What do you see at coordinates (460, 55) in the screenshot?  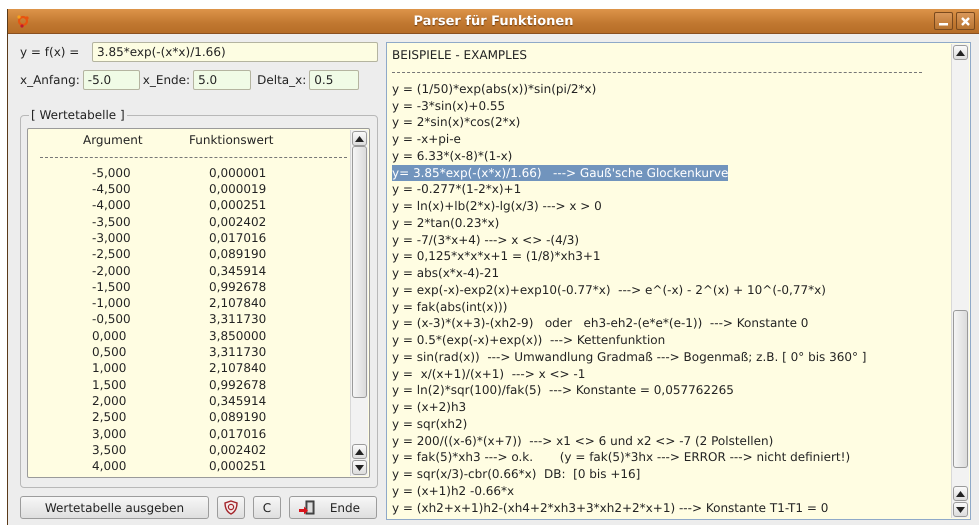 I see `examples-heading: BEISPIELE - EXAMPLES` at bounding box center [460, 55].